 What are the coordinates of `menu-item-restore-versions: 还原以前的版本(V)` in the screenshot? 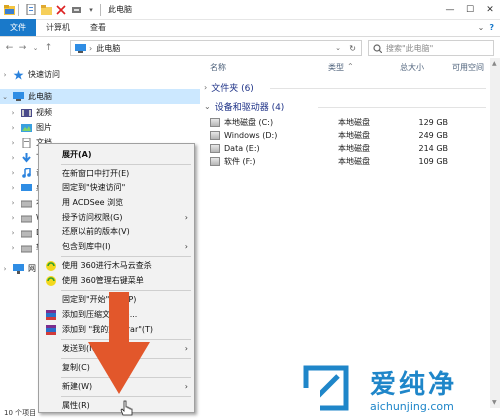 It's located at (116, 231).